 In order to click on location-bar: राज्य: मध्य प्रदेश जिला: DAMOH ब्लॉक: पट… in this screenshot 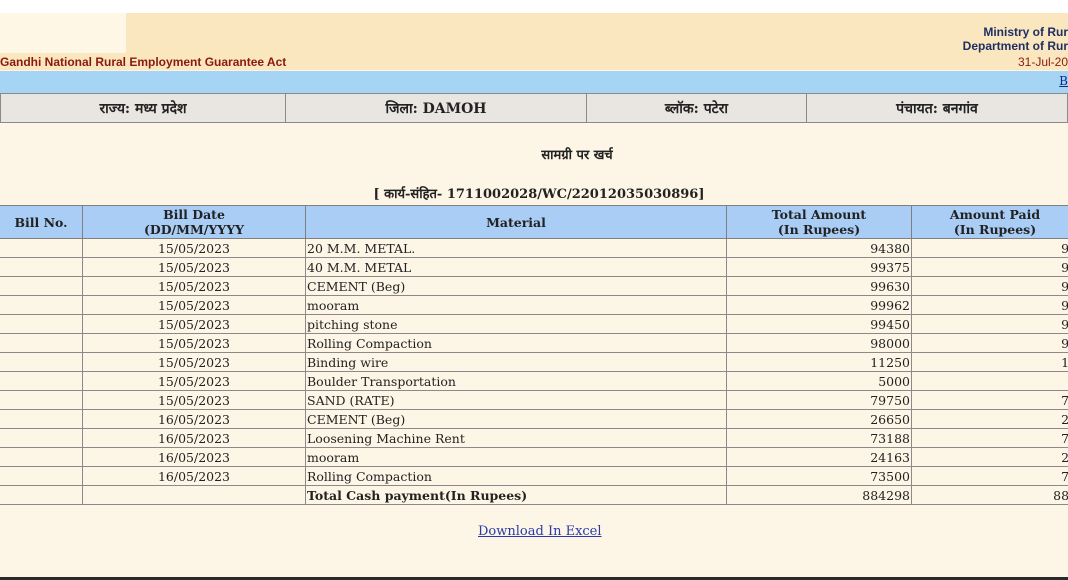, I will do `click(534, 108)`.